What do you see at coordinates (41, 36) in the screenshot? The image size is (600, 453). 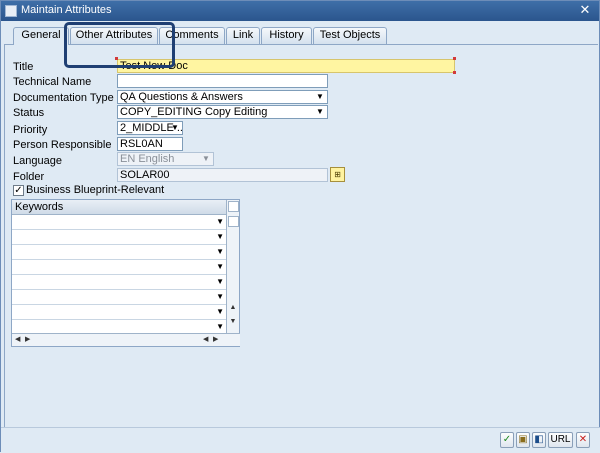 I see `tab-general: General` at bounding box center [41, 36].